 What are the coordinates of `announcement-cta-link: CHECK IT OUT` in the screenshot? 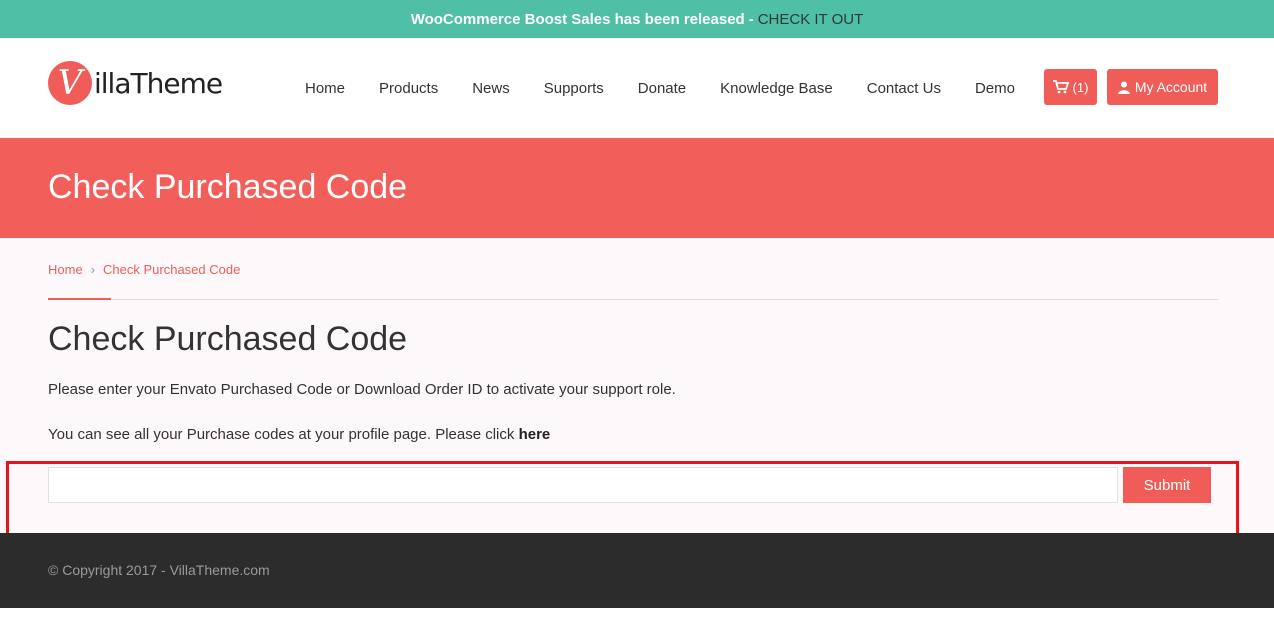 It's located at (811, 19).